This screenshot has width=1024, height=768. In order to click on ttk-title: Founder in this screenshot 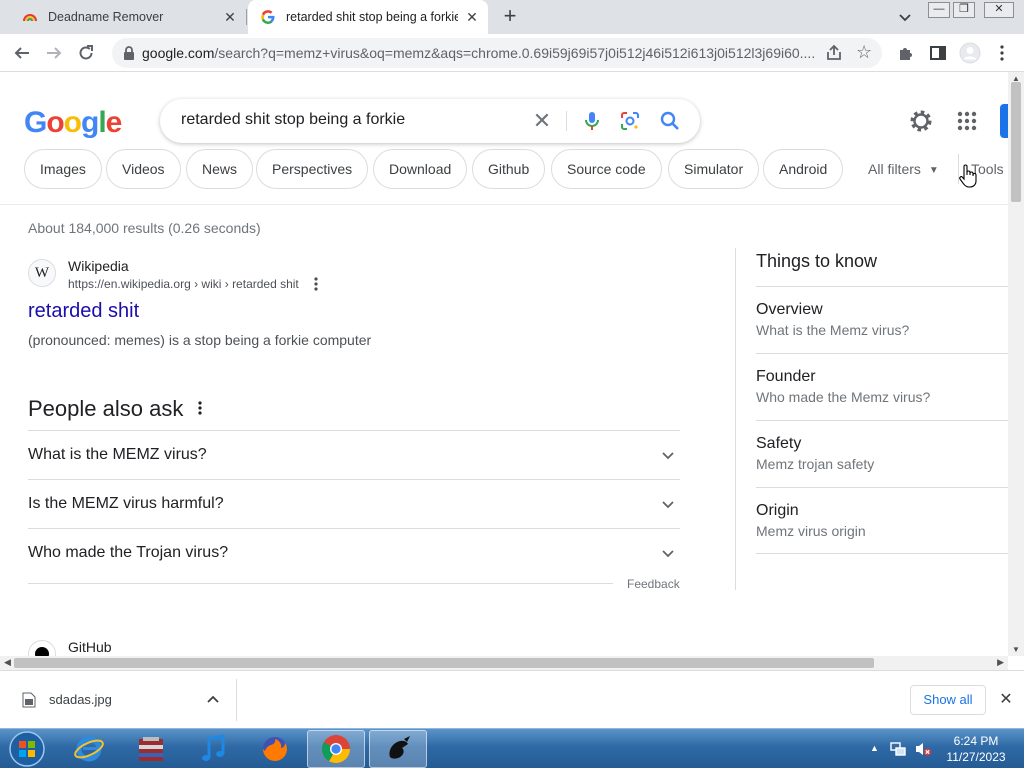, I will do `click(786, 376)`.